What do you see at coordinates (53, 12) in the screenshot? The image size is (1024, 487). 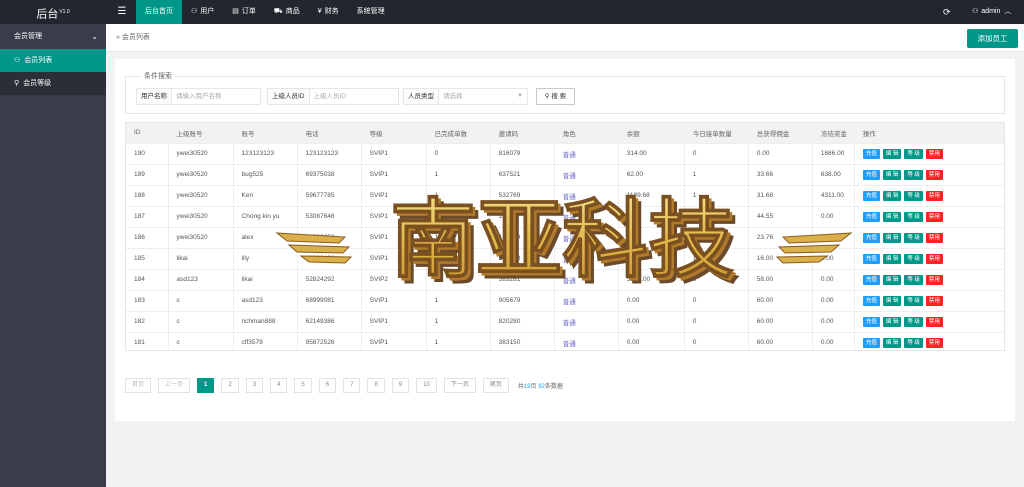 I see `brand-logo: 后台V1.0` at bounding box center [53, 12].